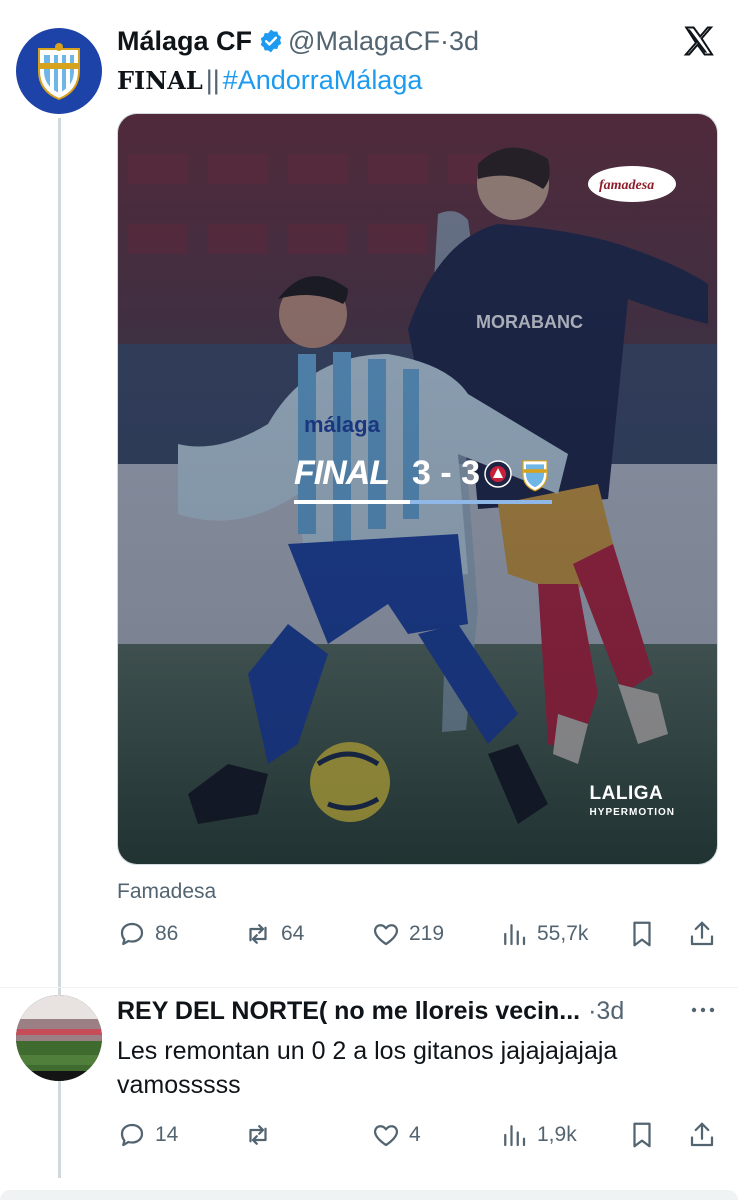 Image resolution: width=738 pixels, height=1200 pixels. I want to click on reply-count: 86, so click(167, 933).